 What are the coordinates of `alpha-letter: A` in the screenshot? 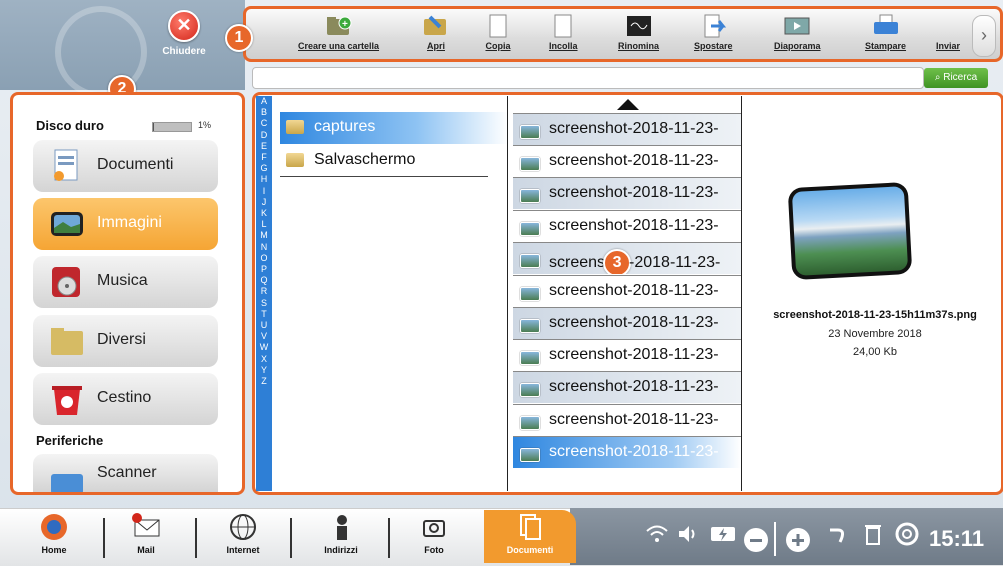 It's located at (264, 101).